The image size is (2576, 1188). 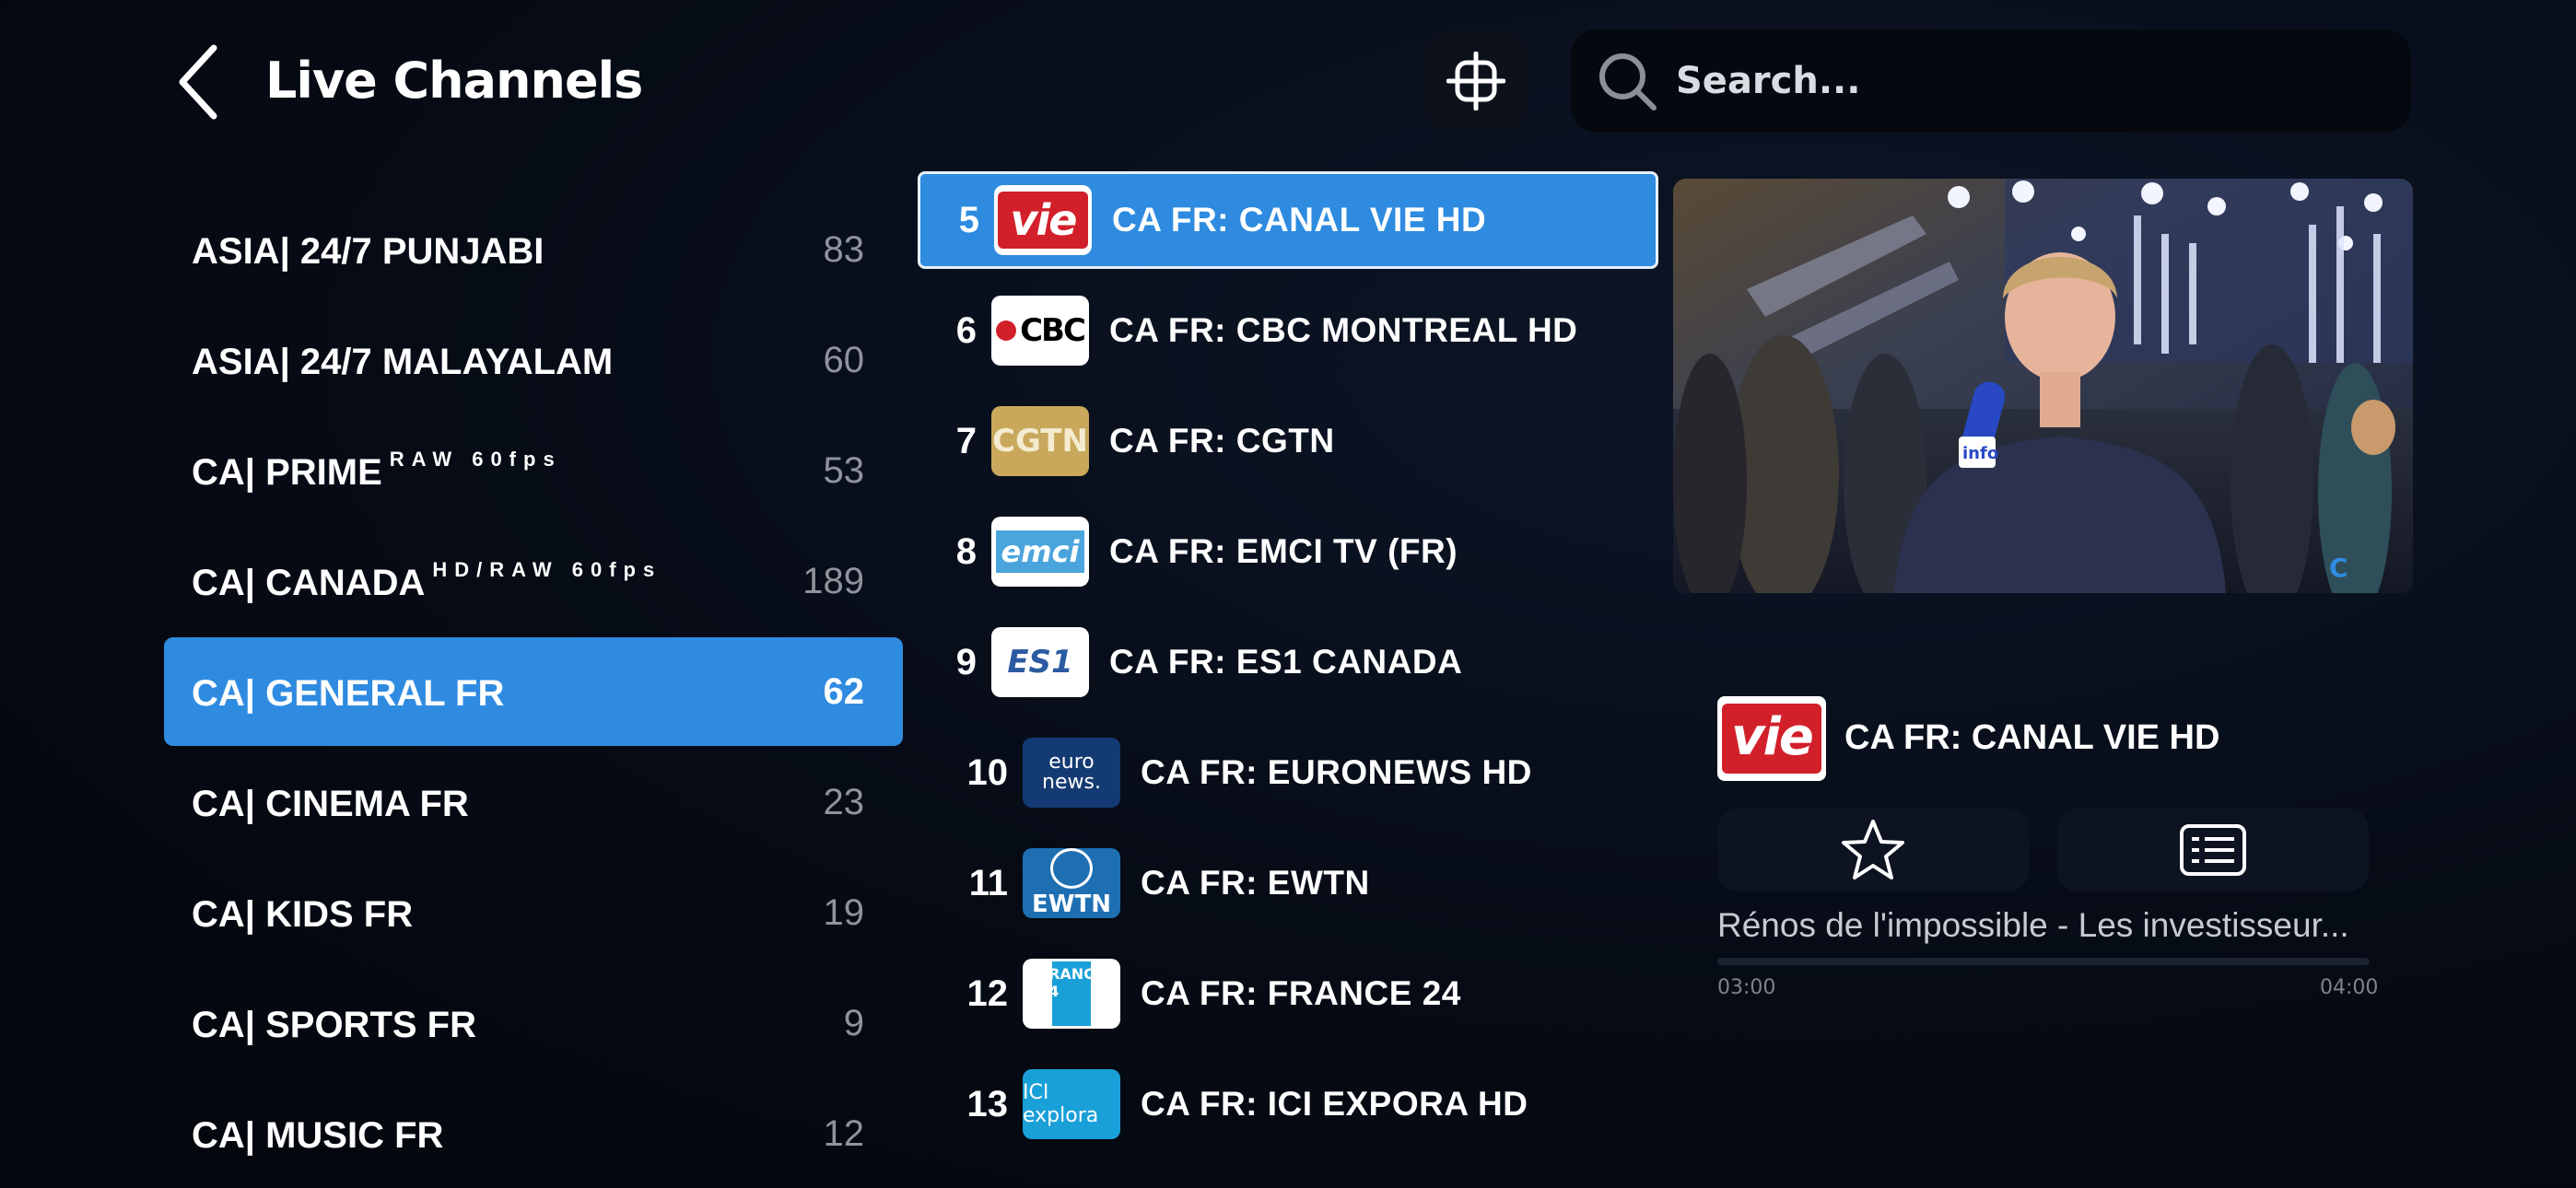 I want to click on channel-number: 9, so click(x=966, y=661).